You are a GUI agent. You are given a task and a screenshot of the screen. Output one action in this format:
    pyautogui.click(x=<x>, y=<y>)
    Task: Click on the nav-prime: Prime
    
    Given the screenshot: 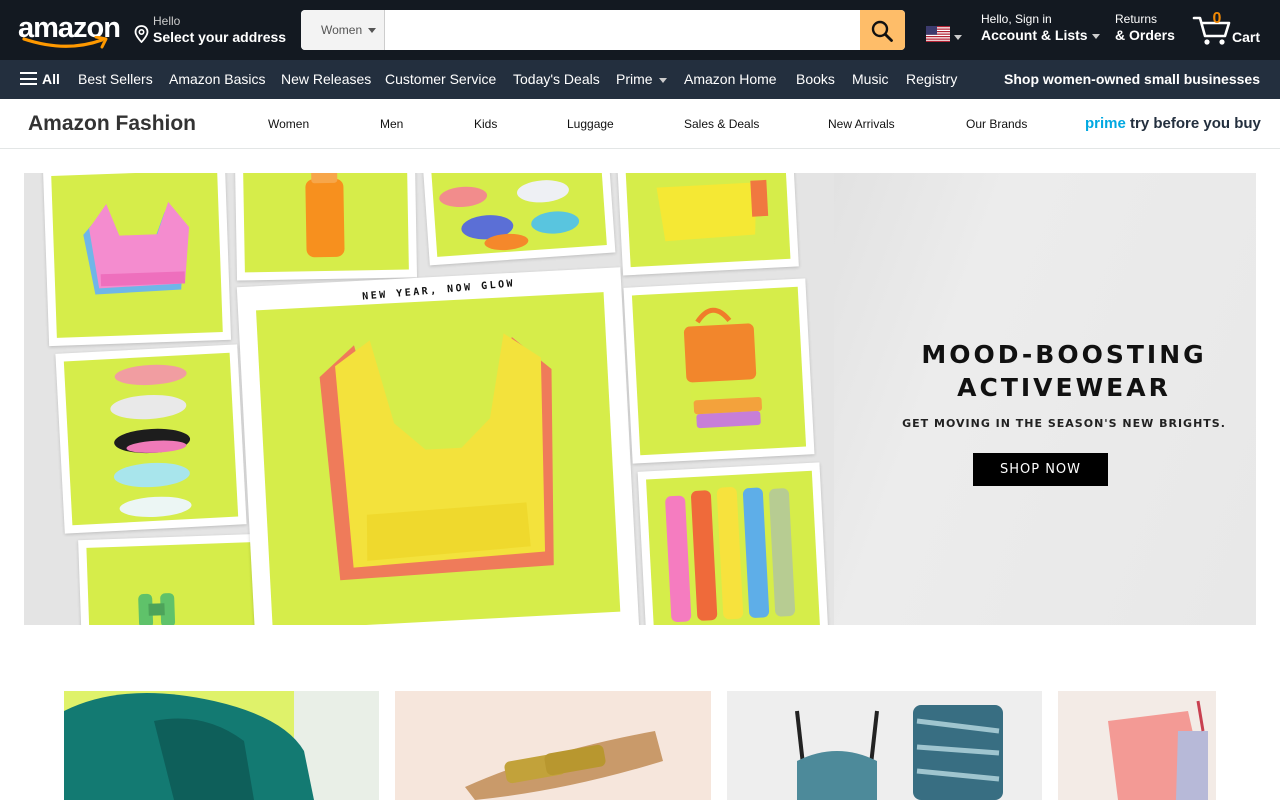 What is the action you would take?
    pyautogui.click(x=641, y=79)
    